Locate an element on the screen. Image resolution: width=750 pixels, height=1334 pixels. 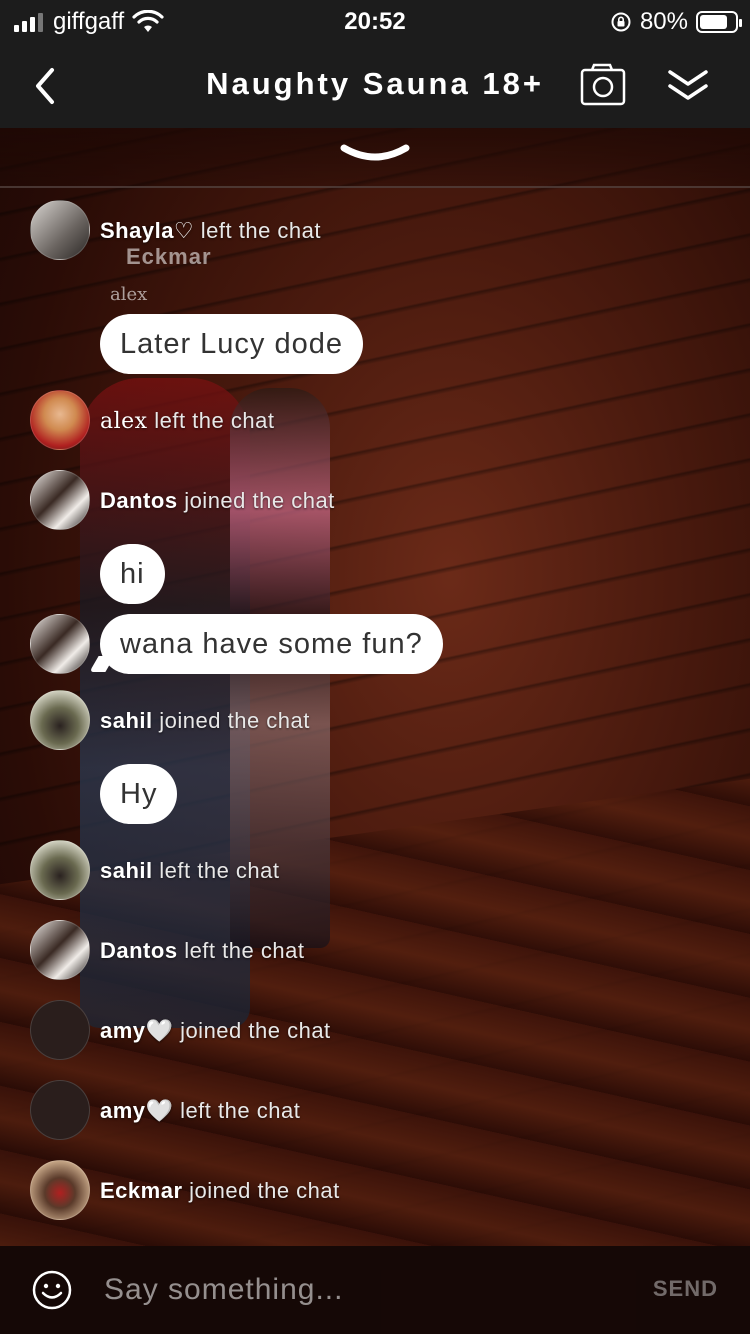
status-bar: giffgaff 20:52 80% is located at coordinates (375, 22).